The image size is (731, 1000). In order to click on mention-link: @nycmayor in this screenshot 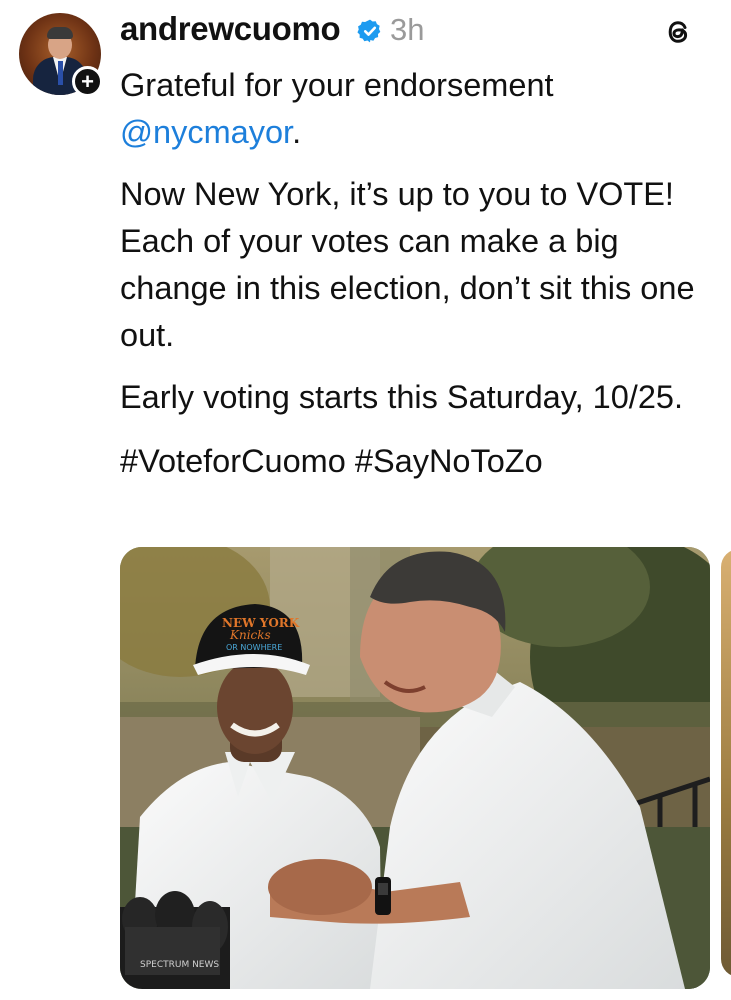, I will do `click(206, 132)`.